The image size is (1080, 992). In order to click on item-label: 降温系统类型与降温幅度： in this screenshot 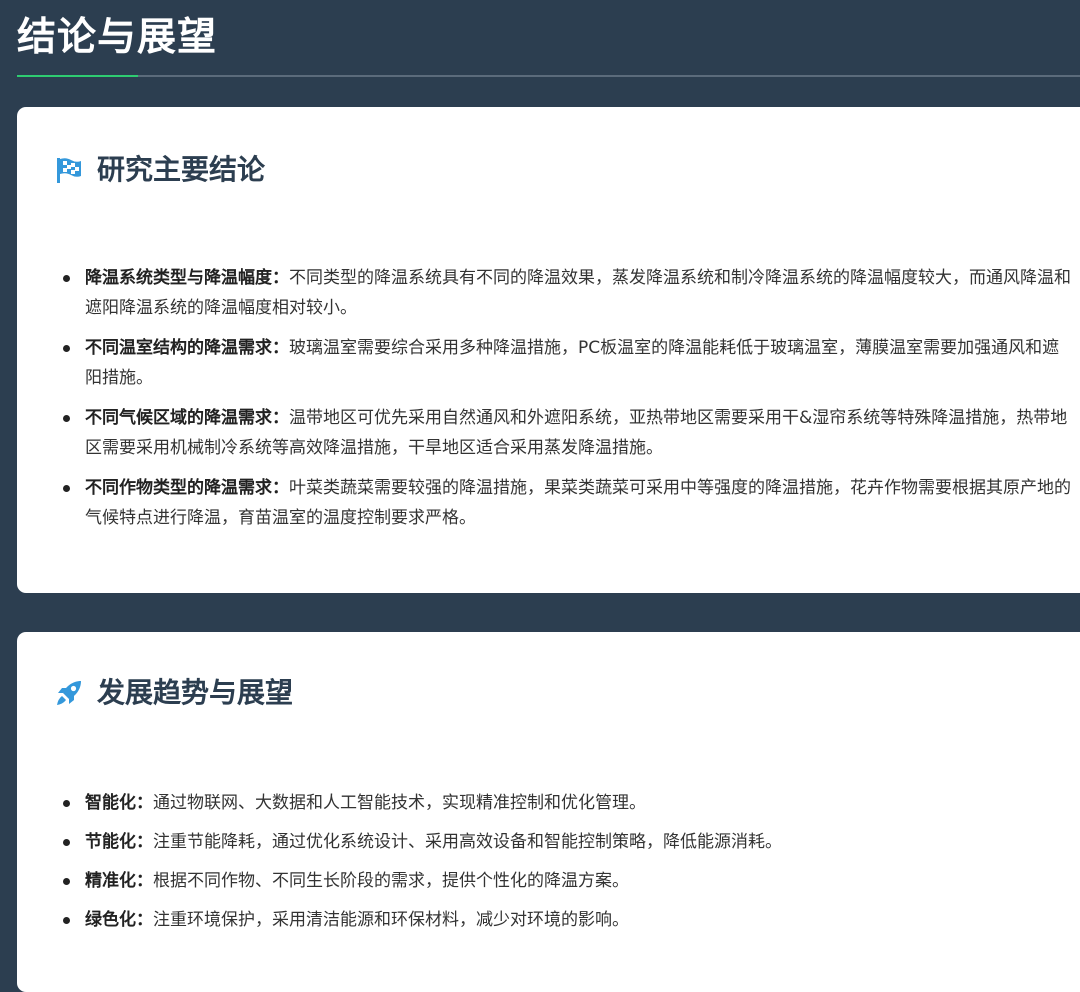, I will do `click(187, 278)`.